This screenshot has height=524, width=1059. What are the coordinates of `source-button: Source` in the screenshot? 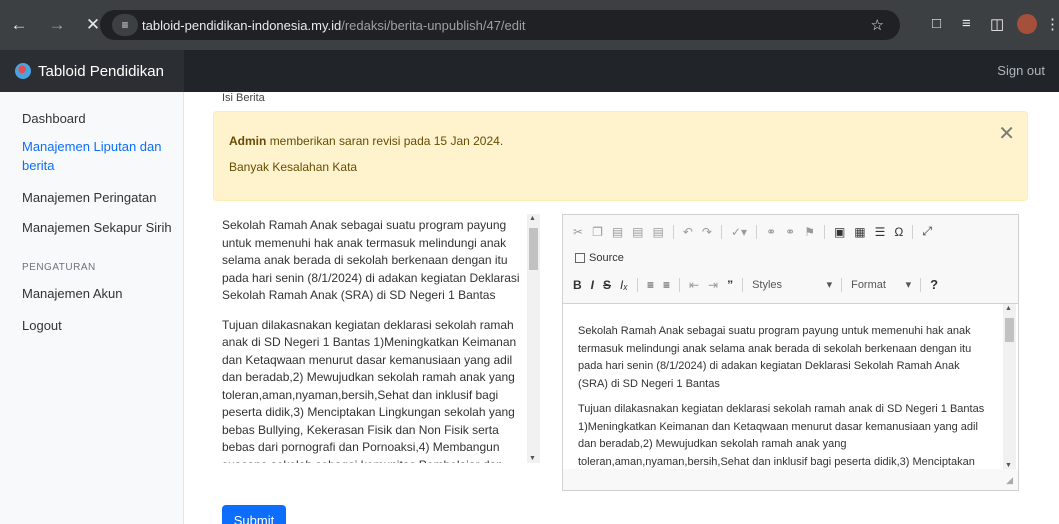 It's located at (599, 258).